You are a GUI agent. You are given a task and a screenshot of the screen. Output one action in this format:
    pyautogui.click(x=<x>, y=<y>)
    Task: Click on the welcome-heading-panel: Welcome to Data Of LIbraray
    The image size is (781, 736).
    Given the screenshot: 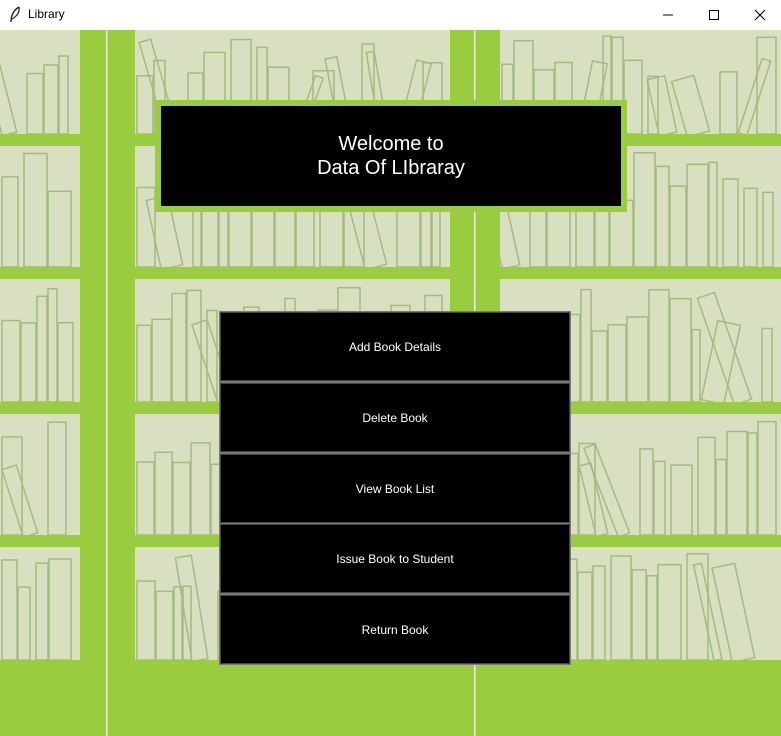 What is the action you would take?
    pyautogui.click(x=391, y=156)
    